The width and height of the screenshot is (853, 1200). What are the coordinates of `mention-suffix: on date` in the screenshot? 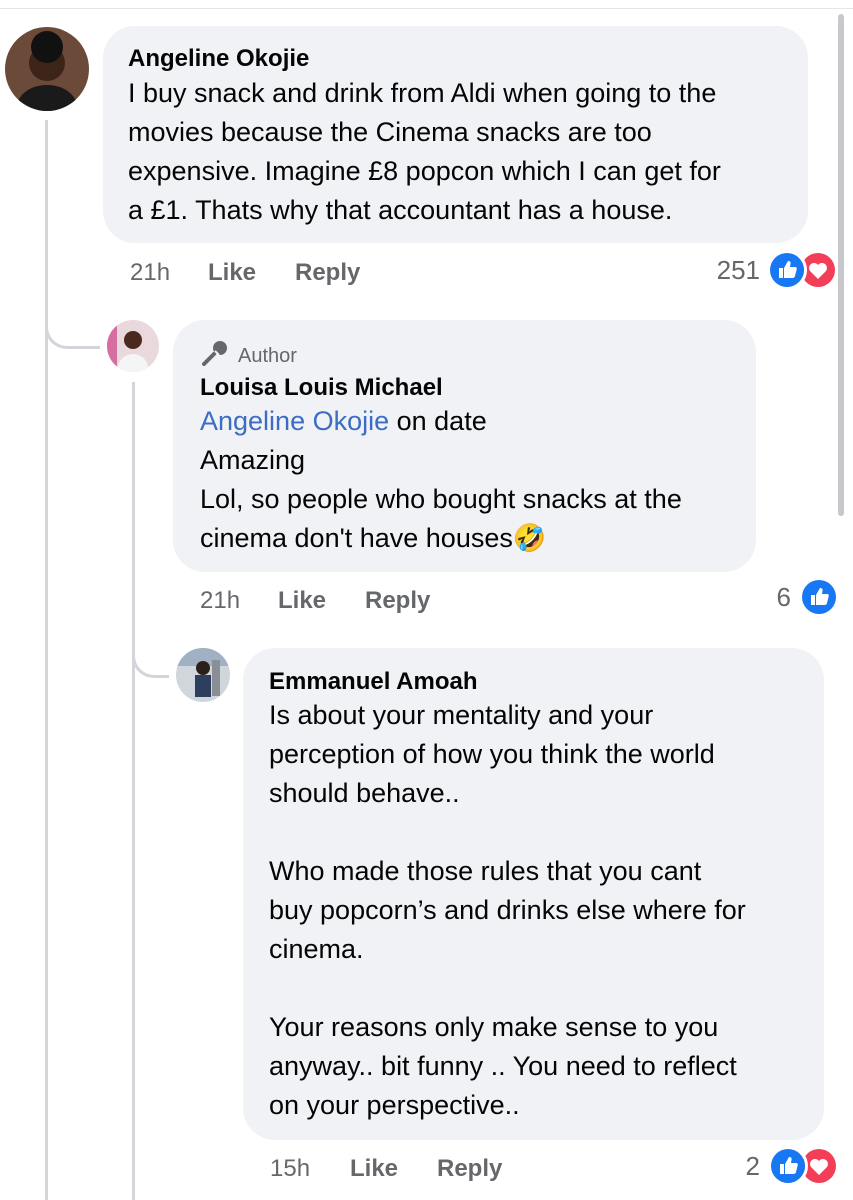 It's located at (438, 421).